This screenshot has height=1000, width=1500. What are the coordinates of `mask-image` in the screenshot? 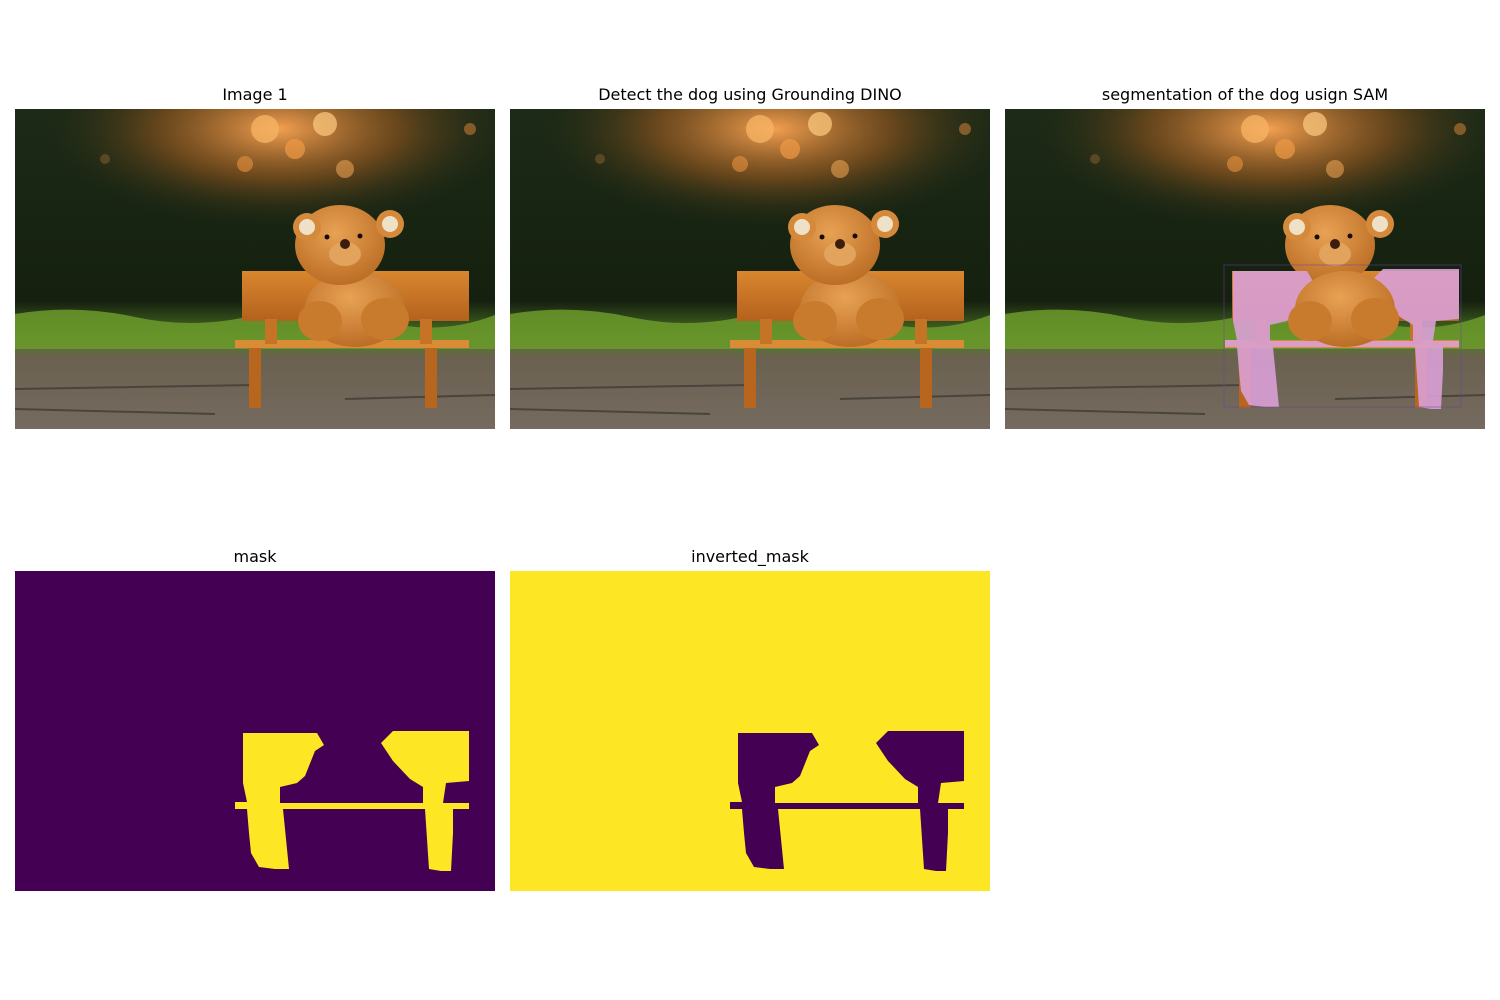 It's located at (255, 731).